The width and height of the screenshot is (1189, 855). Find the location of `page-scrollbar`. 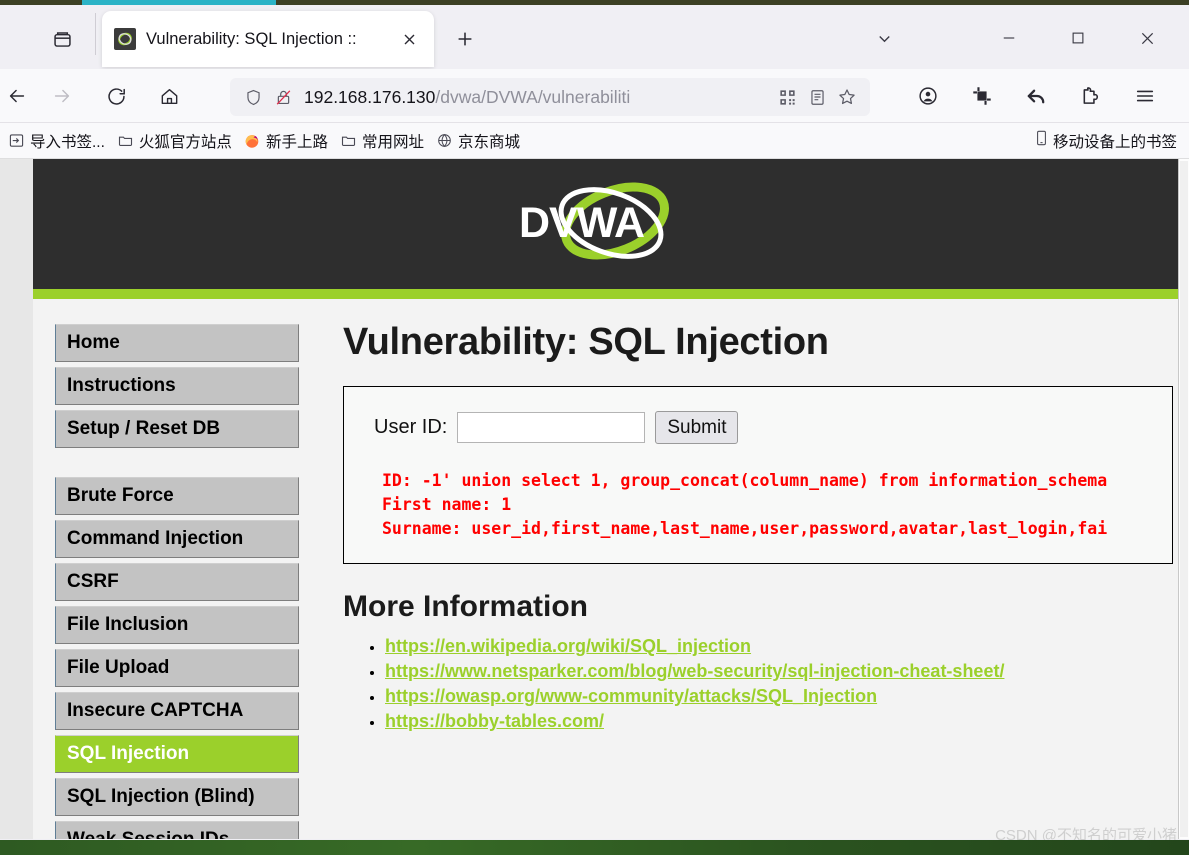

page-scrollbar is located at coordinates (1183, 499).